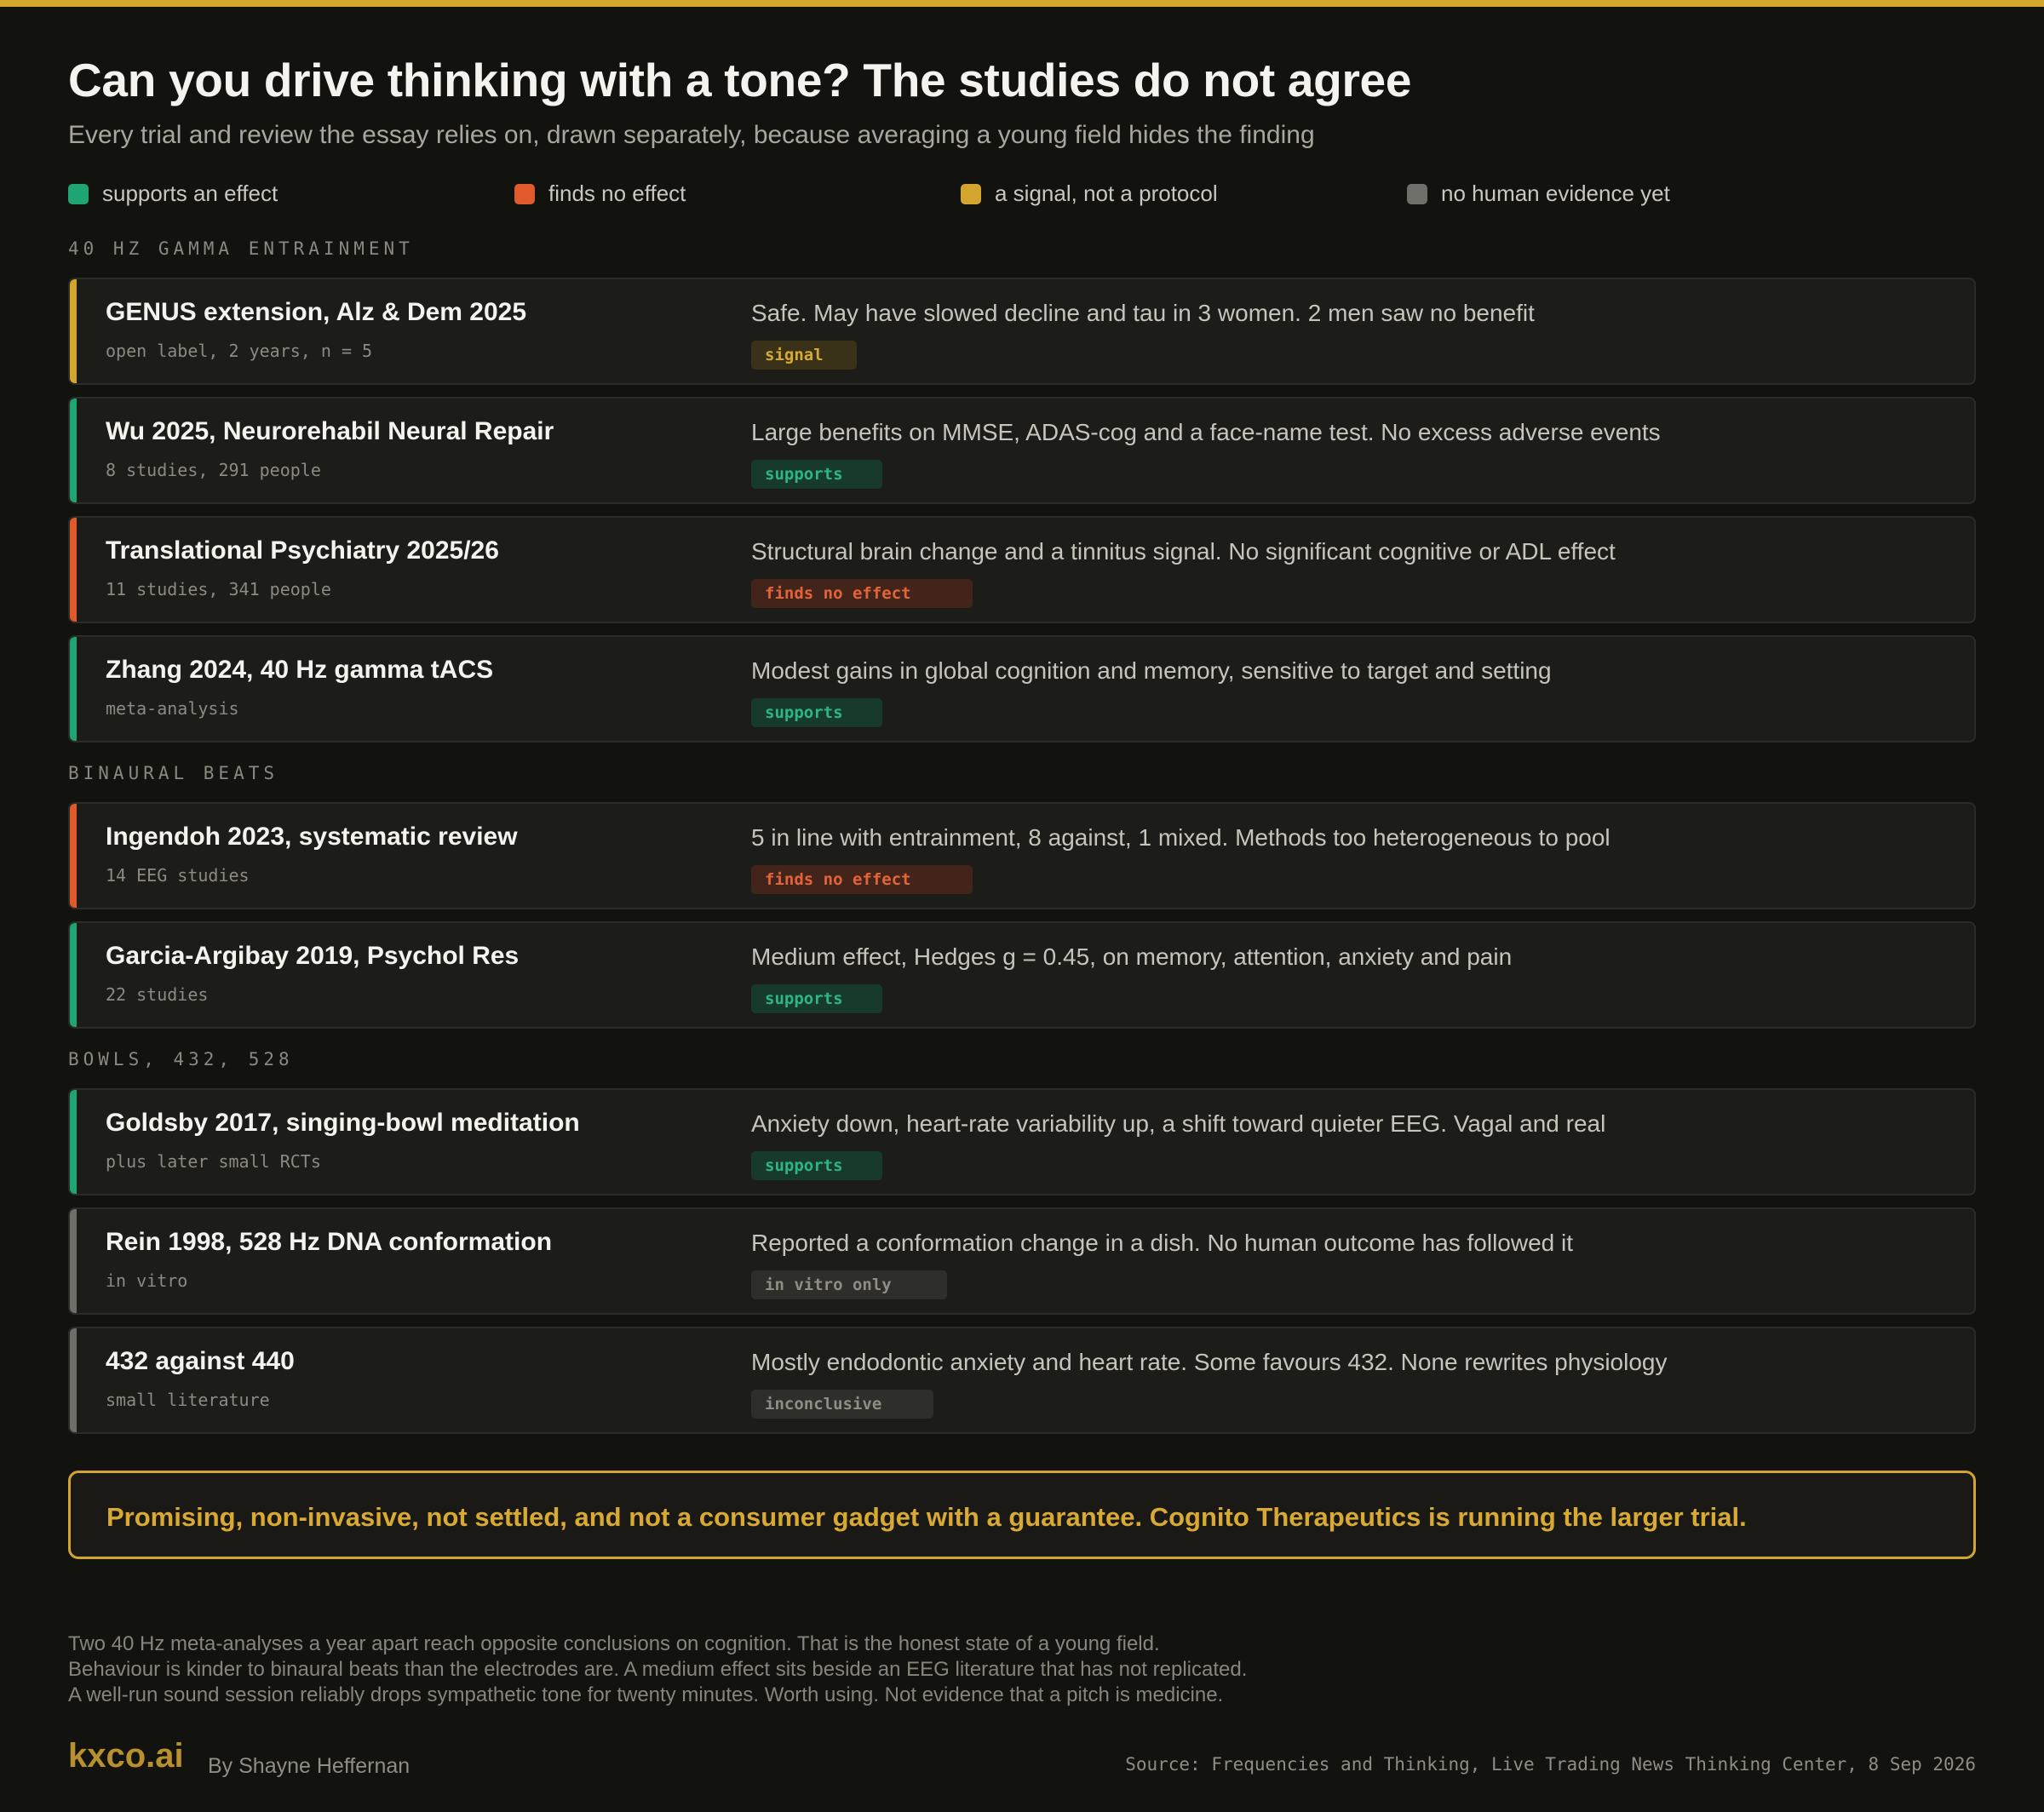 Image resolution: width=2044 pixels, height=1812 pixels. I want to click on byline: By Shayne Heffernan, so click(309, 1766).